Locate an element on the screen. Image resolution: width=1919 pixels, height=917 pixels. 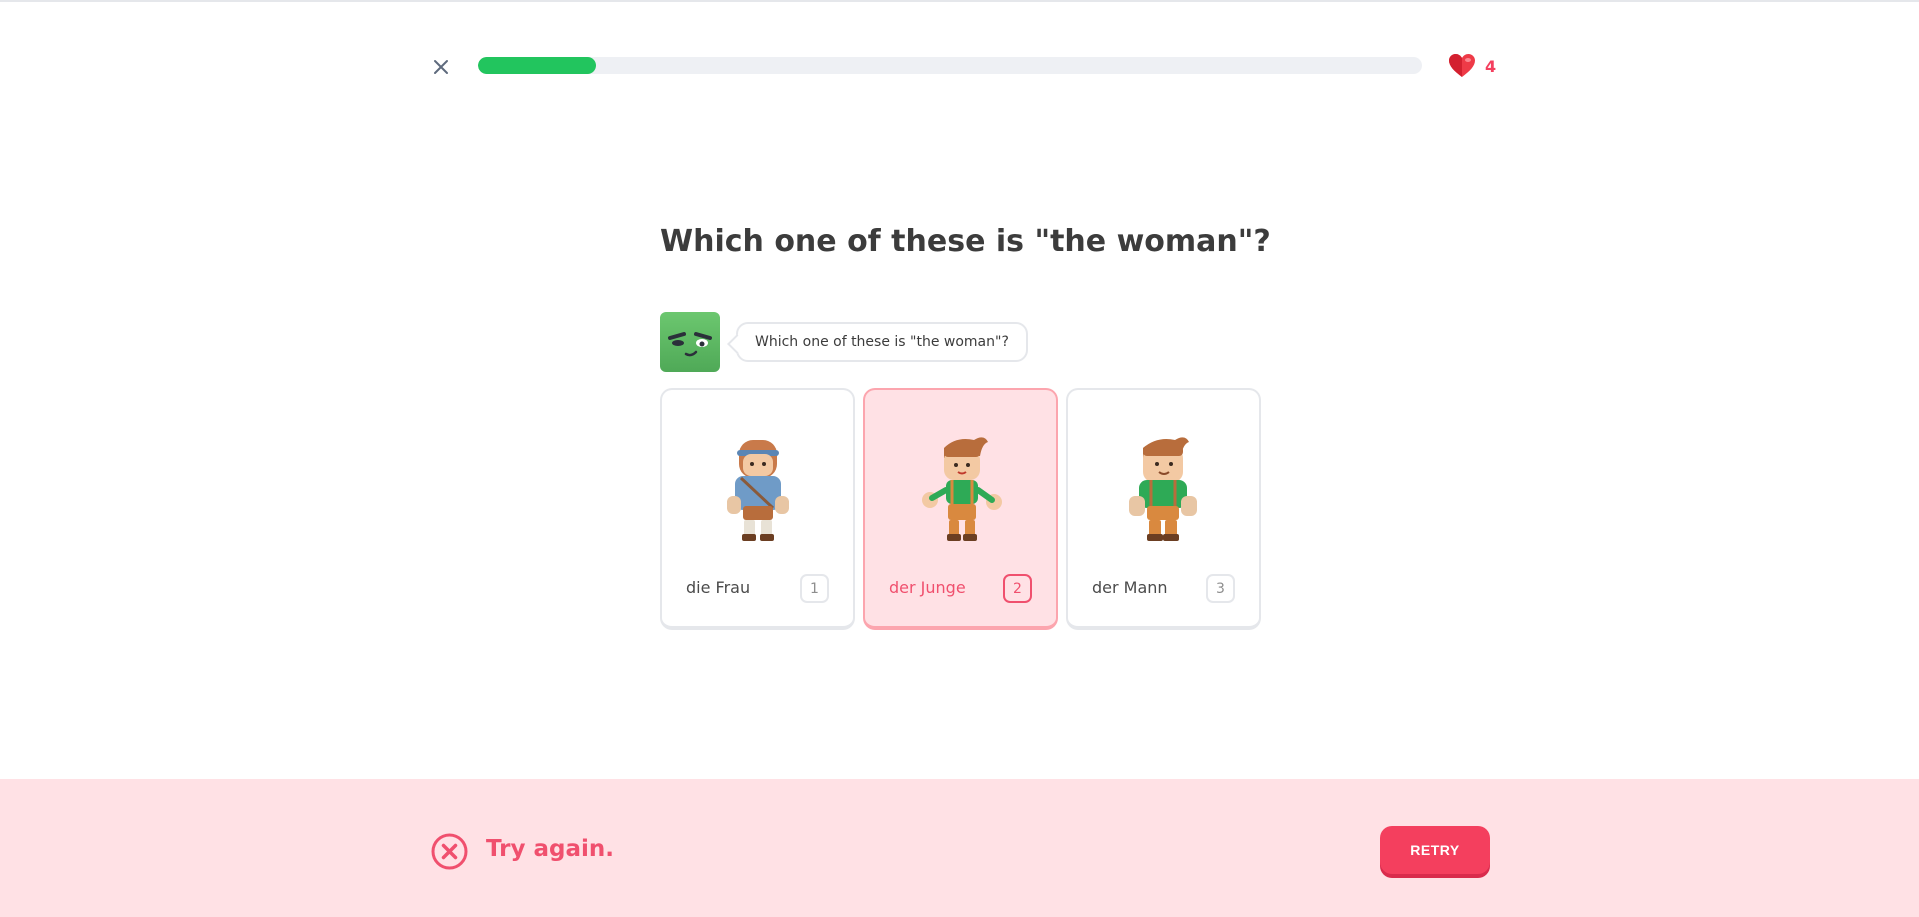
close-button is located at coordinates (441, 67).